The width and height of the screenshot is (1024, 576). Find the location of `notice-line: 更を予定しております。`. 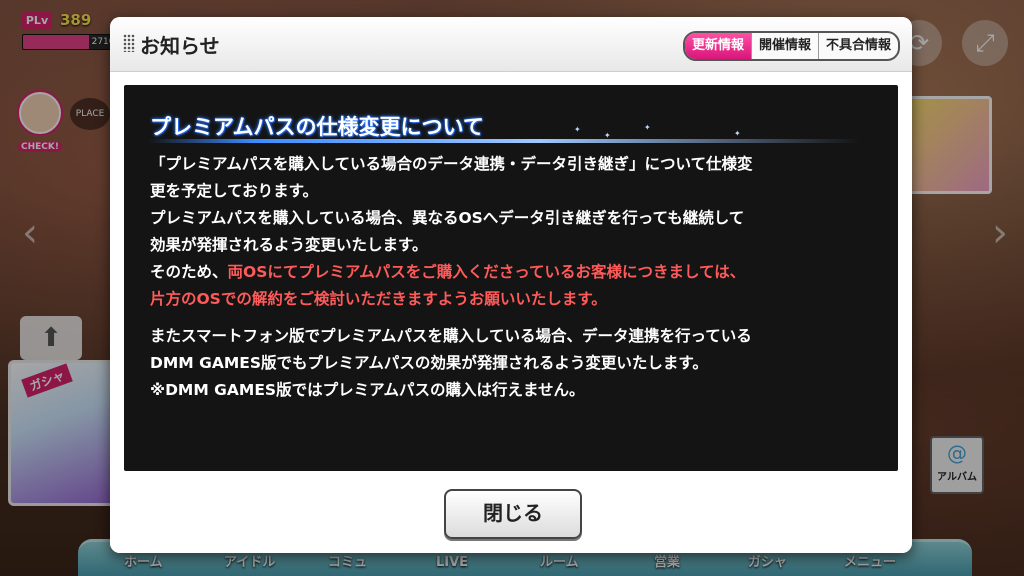

notice-line: 更を予定しております。 is located at coordinates (234, 191).